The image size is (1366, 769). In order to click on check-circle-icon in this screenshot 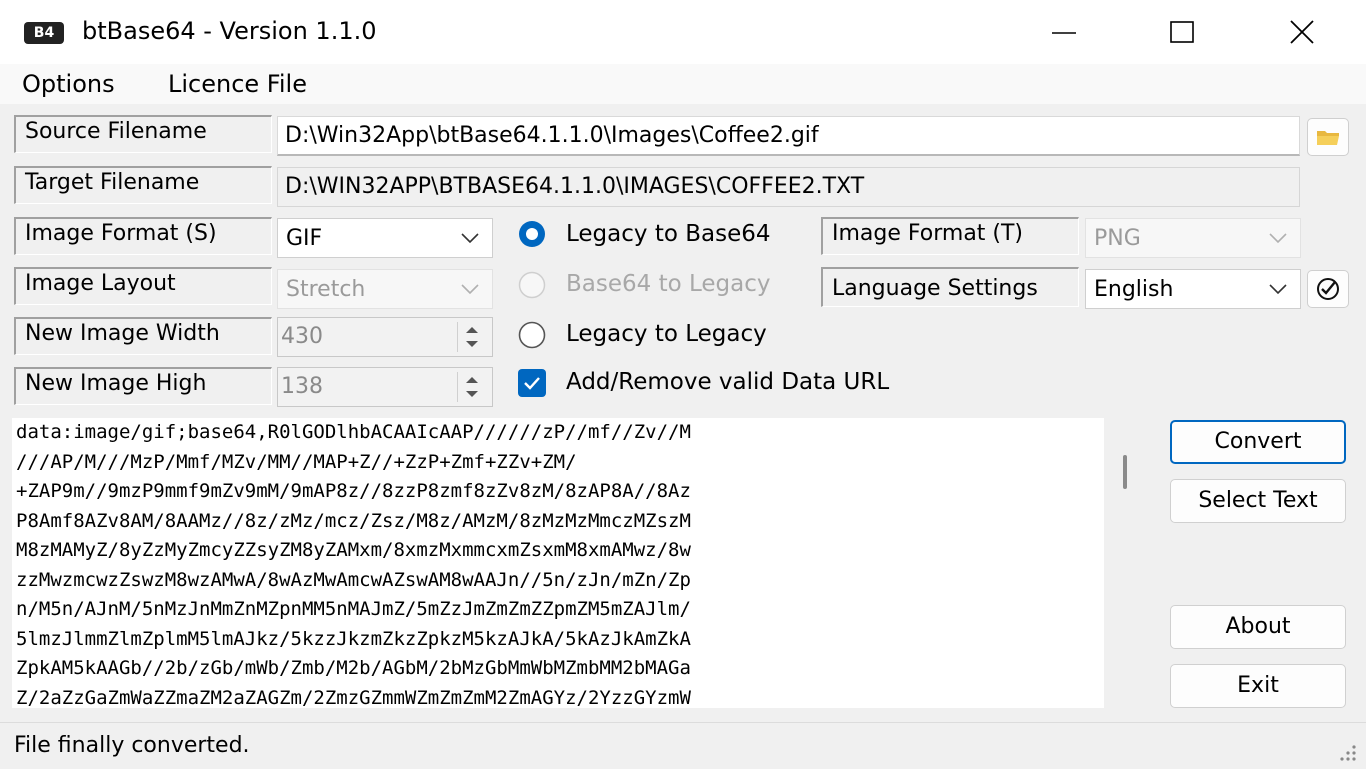, I will do `click(1328, 289)`.